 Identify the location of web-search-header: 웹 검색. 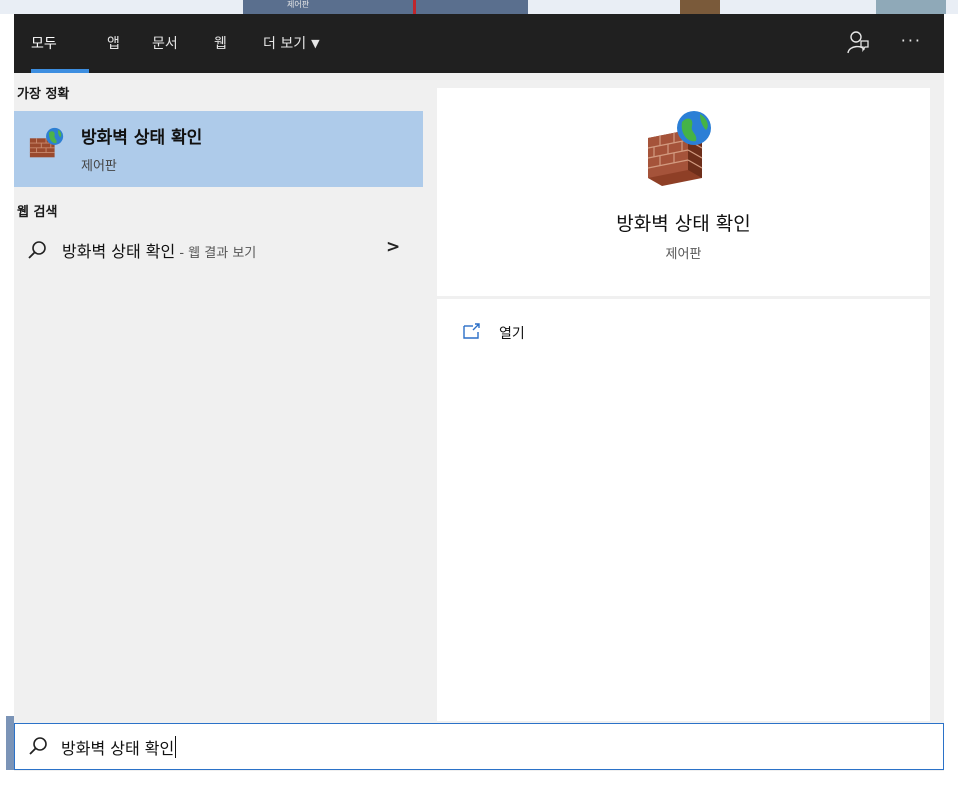
(37, 212).